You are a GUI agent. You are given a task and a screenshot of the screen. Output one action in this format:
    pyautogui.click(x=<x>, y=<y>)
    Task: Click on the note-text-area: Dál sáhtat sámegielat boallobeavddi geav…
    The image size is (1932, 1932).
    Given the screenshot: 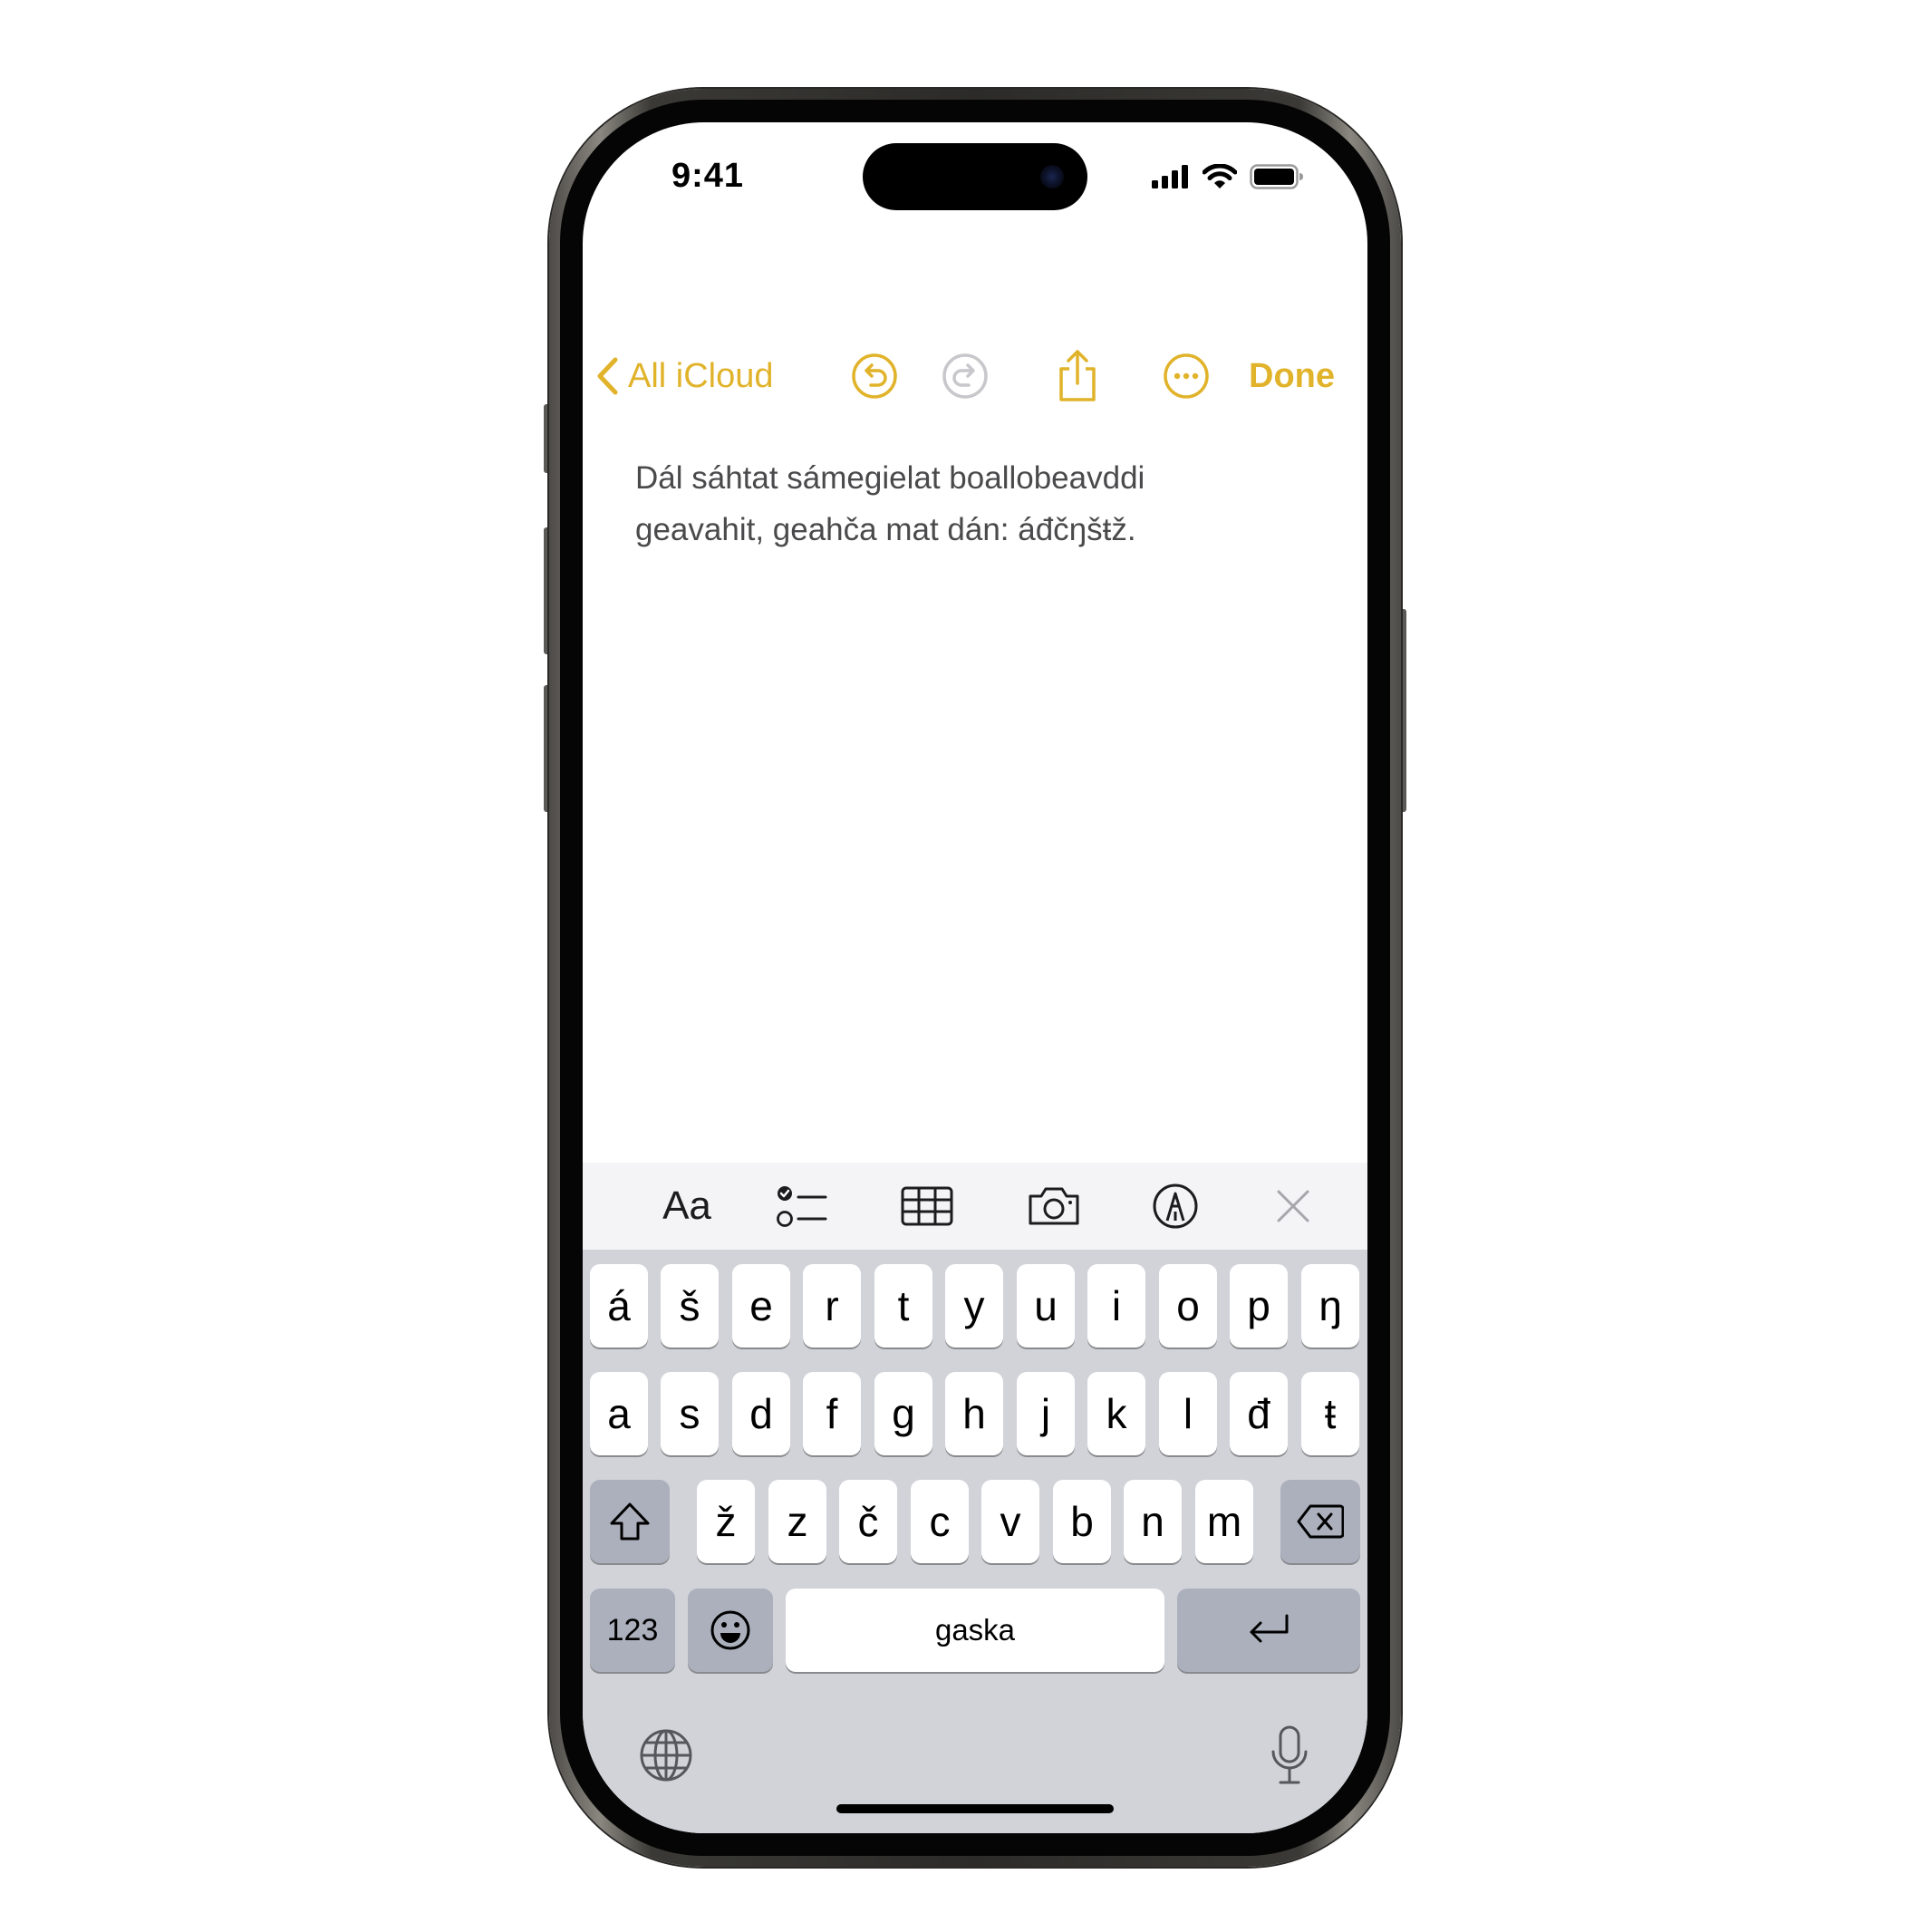 What is the action you would take?
    pyautogui.click(x=980, y=504)
    